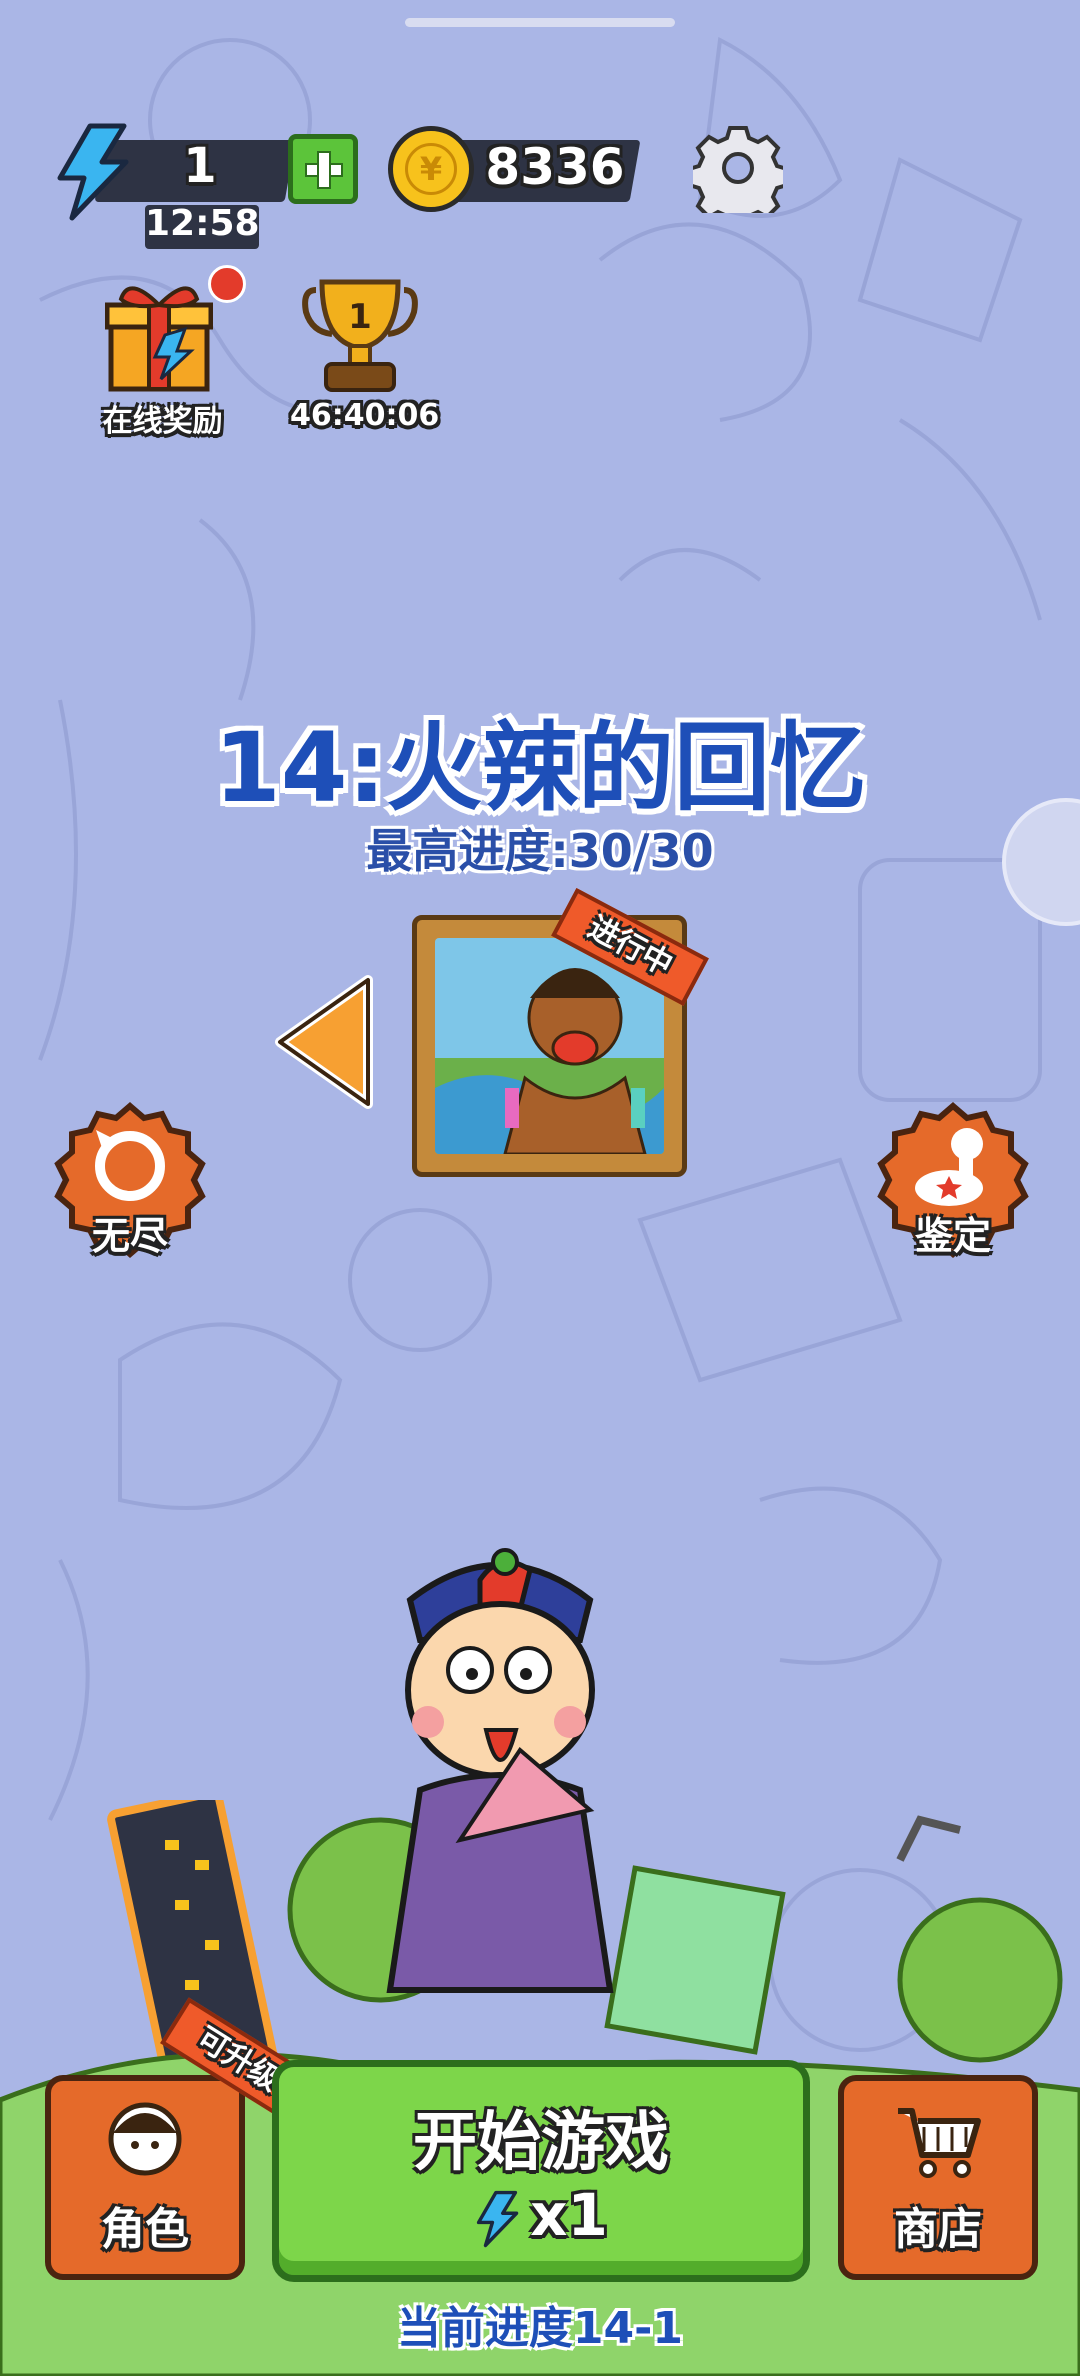 The image size is (1080, 2376). What do you see at coordinates (540, 851) in the screenshot?
I see `best-progress: 最高进度:30/30` at bounding box center [540, 851].